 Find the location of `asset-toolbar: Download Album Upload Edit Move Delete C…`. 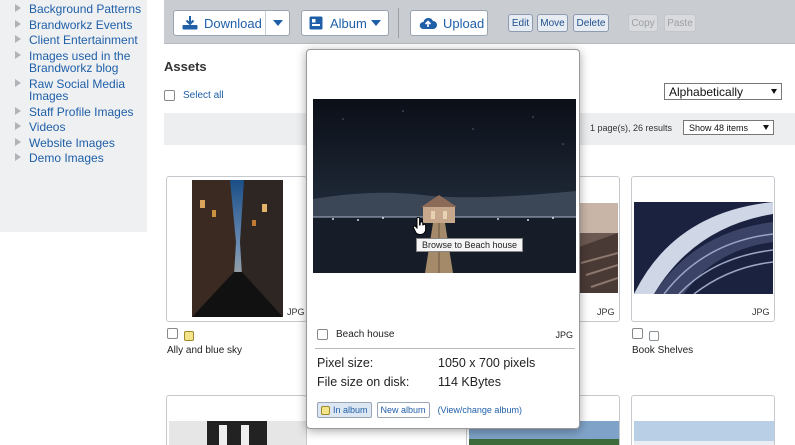

asset-toolbar: Download Album Upload Edit Move Delete C… is located at coordinates (479, 22).